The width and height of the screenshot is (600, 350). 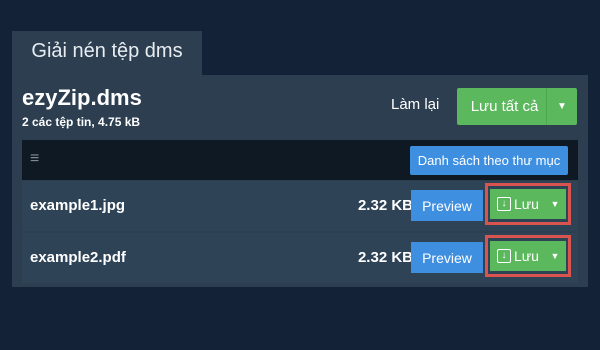 What do you see at coordinates (107, 51) in the screenshot?
I see `tab-title-text: Giải nén tệp dms` at bounding box center [107, 51].